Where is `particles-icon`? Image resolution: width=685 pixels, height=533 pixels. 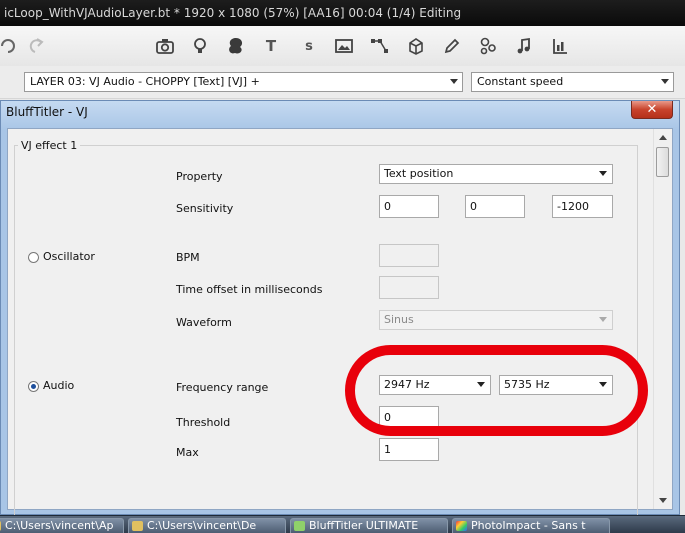 particles-icon is located at coordinates (488, 46).